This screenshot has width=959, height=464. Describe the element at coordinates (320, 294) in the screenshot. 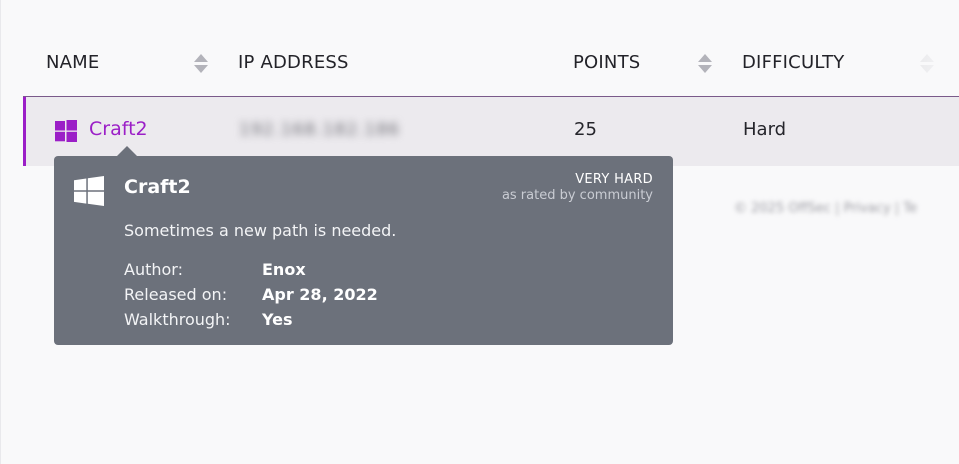

I see `released-value: Apr 28, 2022` at that location.